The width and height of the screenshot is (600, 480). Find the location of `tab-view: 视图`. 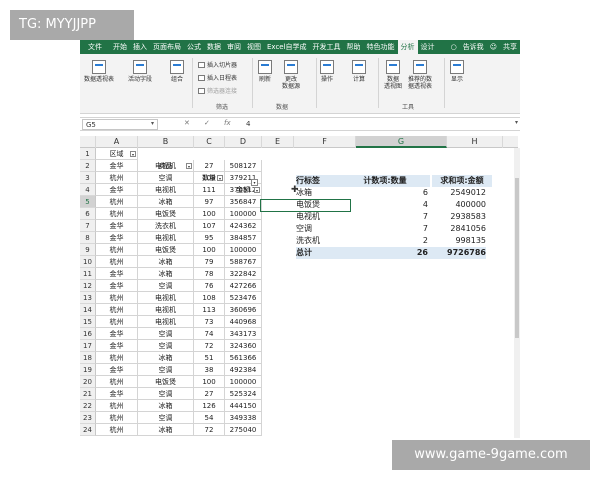

tab-view: 视图 is located at coordinates (254, 47).